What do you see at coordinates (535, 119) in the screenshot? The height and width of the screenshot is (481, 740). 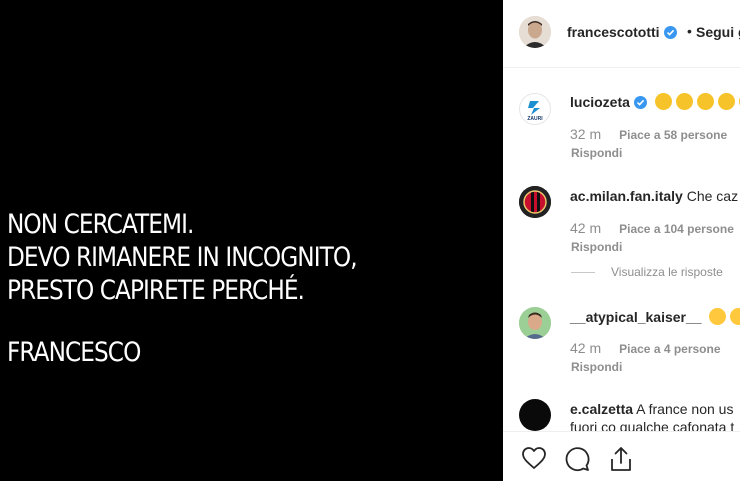 I see `avatar-logo-text: ZAURI` at bounding box center [535, 119].